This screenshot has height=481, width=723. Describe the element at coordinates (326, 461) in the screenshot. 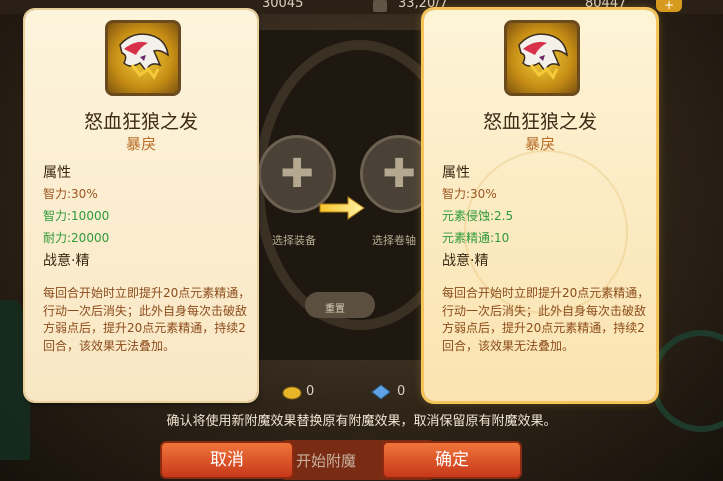

I see `start-enchant-label: 开始附魔` at that location.